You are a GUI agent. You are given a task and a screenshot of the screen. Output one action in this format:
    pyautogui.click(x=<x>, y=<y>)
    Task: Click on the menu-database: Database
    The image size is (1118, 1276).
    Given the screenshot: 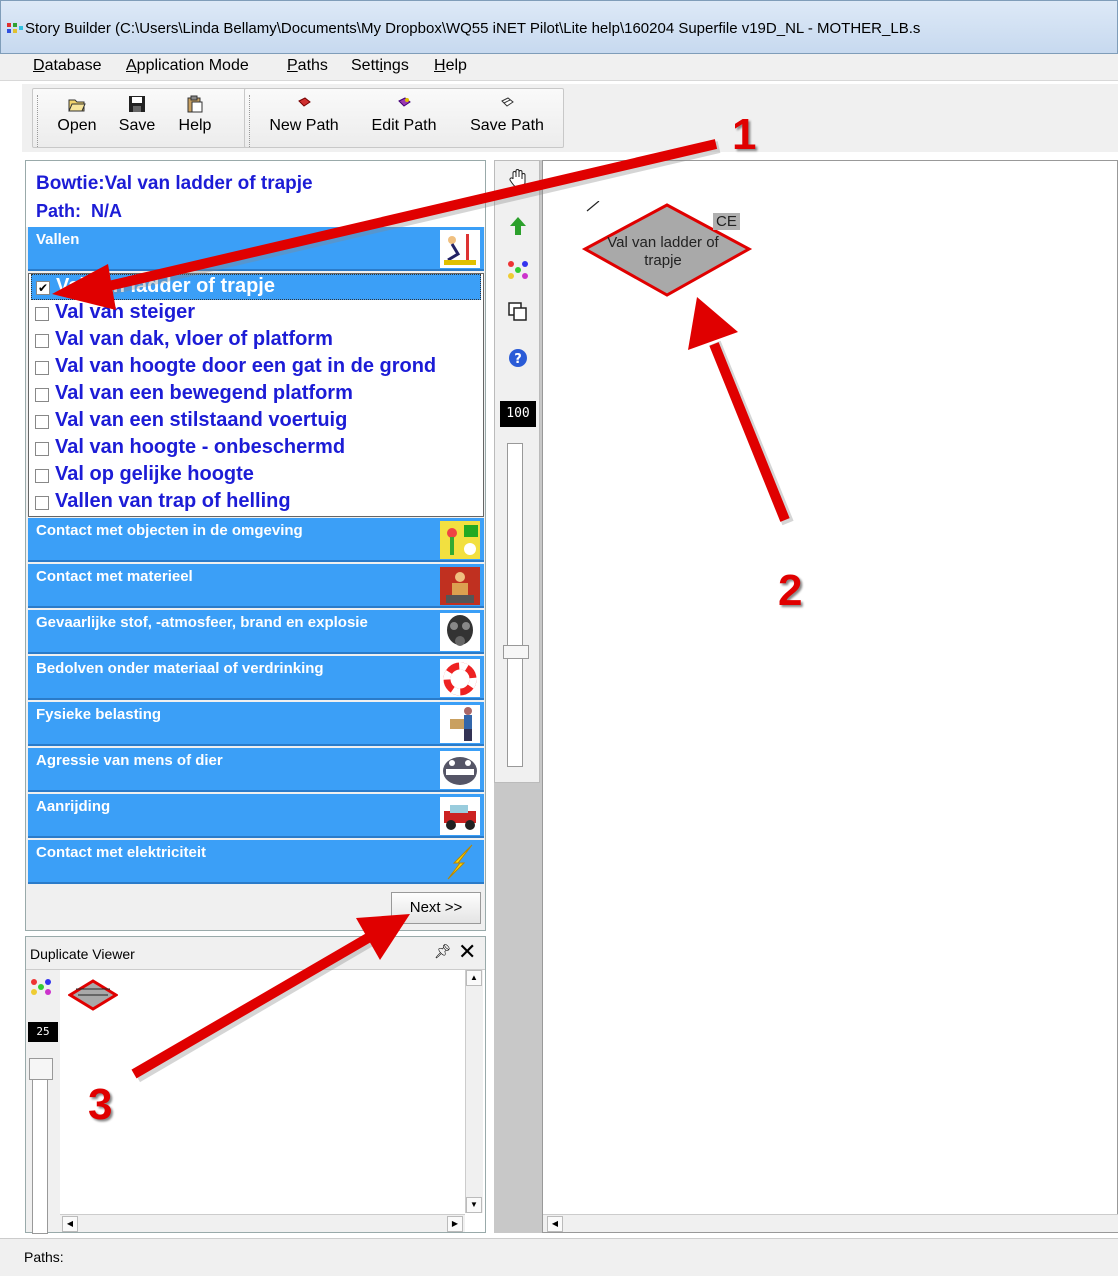 What is the action you would take?
    pyautogui.click(x=67, y=66)
    